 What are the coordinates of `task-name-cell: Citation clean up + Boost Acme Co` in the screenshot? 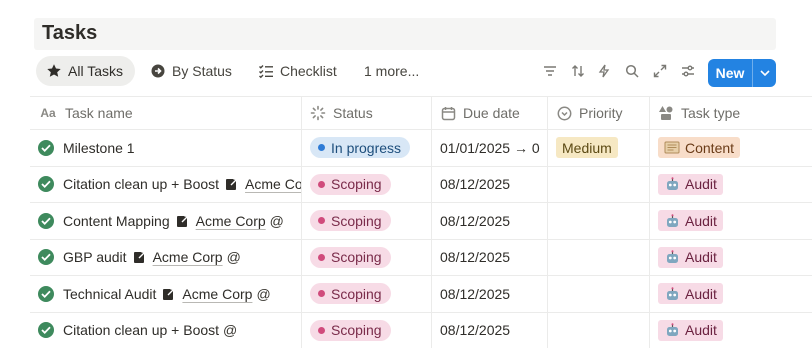 It's located at (166, 184).